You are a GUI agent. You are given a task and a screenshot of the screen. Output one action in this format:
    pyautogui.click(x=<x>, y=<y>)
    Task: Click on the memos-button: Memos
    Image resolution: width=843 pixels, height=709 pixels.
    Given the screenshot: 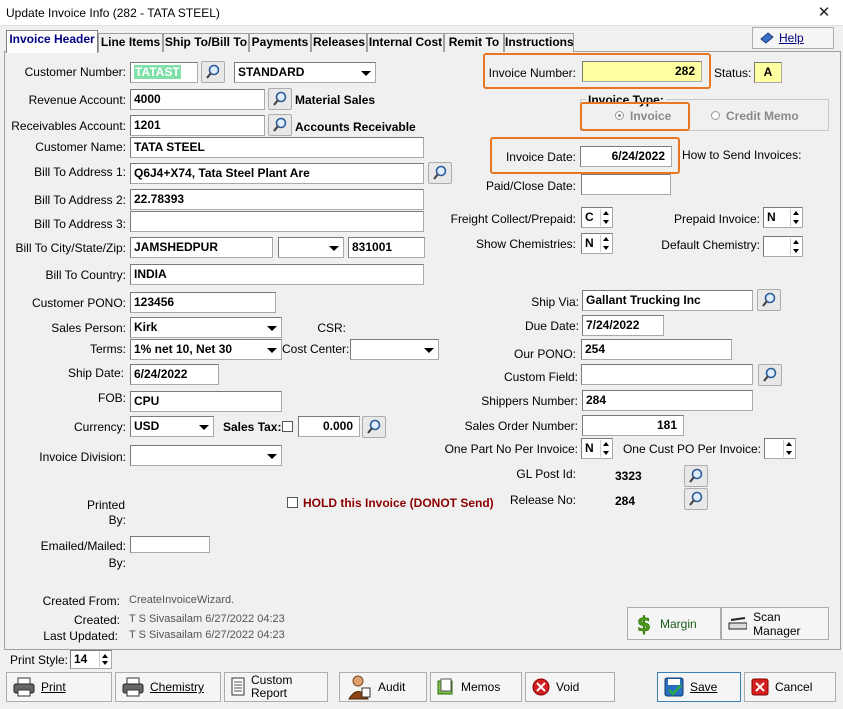 What is the action you would take?
    pyautogui.click(x=476, y=687)
    